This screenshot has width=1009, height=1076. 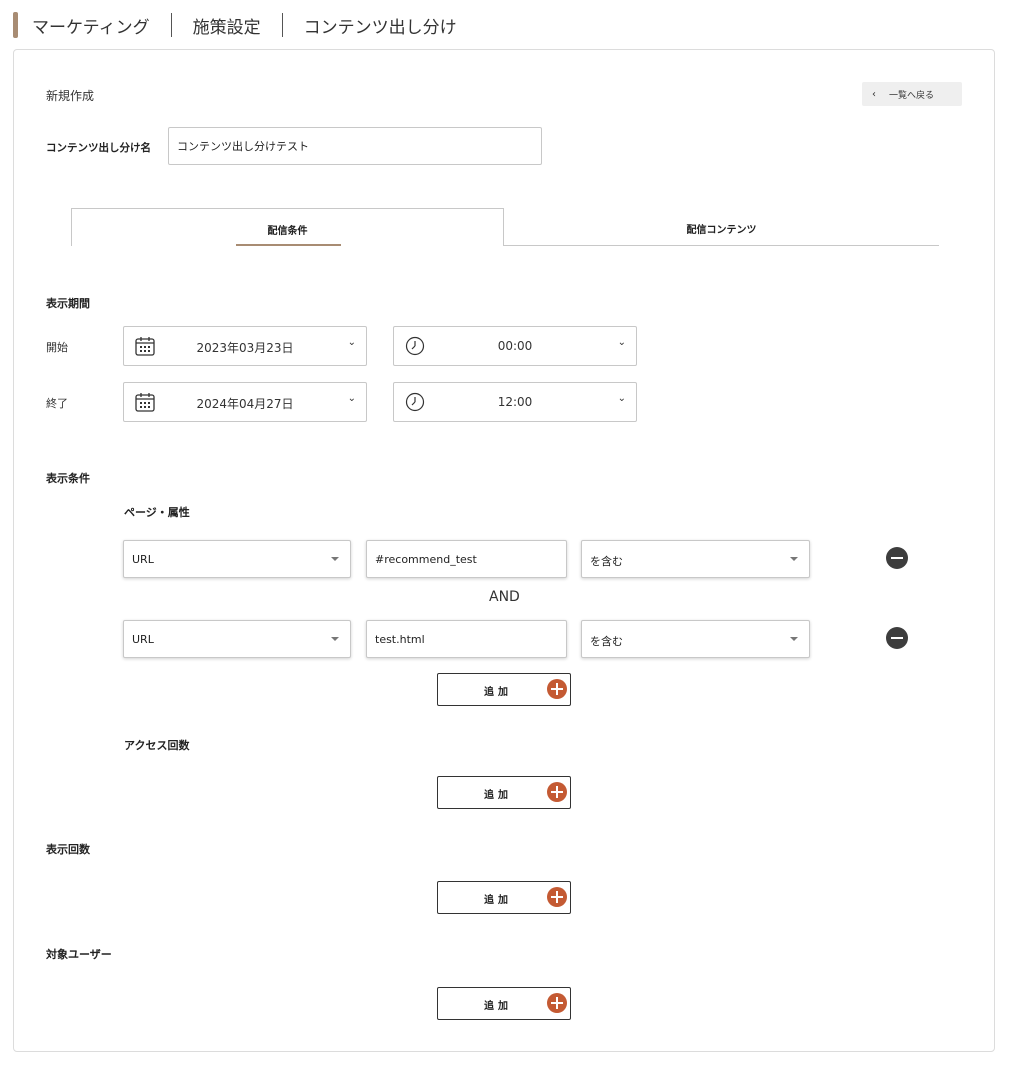 What do you see at coordinates (721, 230) in the screenshot?
I see `tab-delivery-content-label: 配信コンテンツ` at bounding box center [721, 230].